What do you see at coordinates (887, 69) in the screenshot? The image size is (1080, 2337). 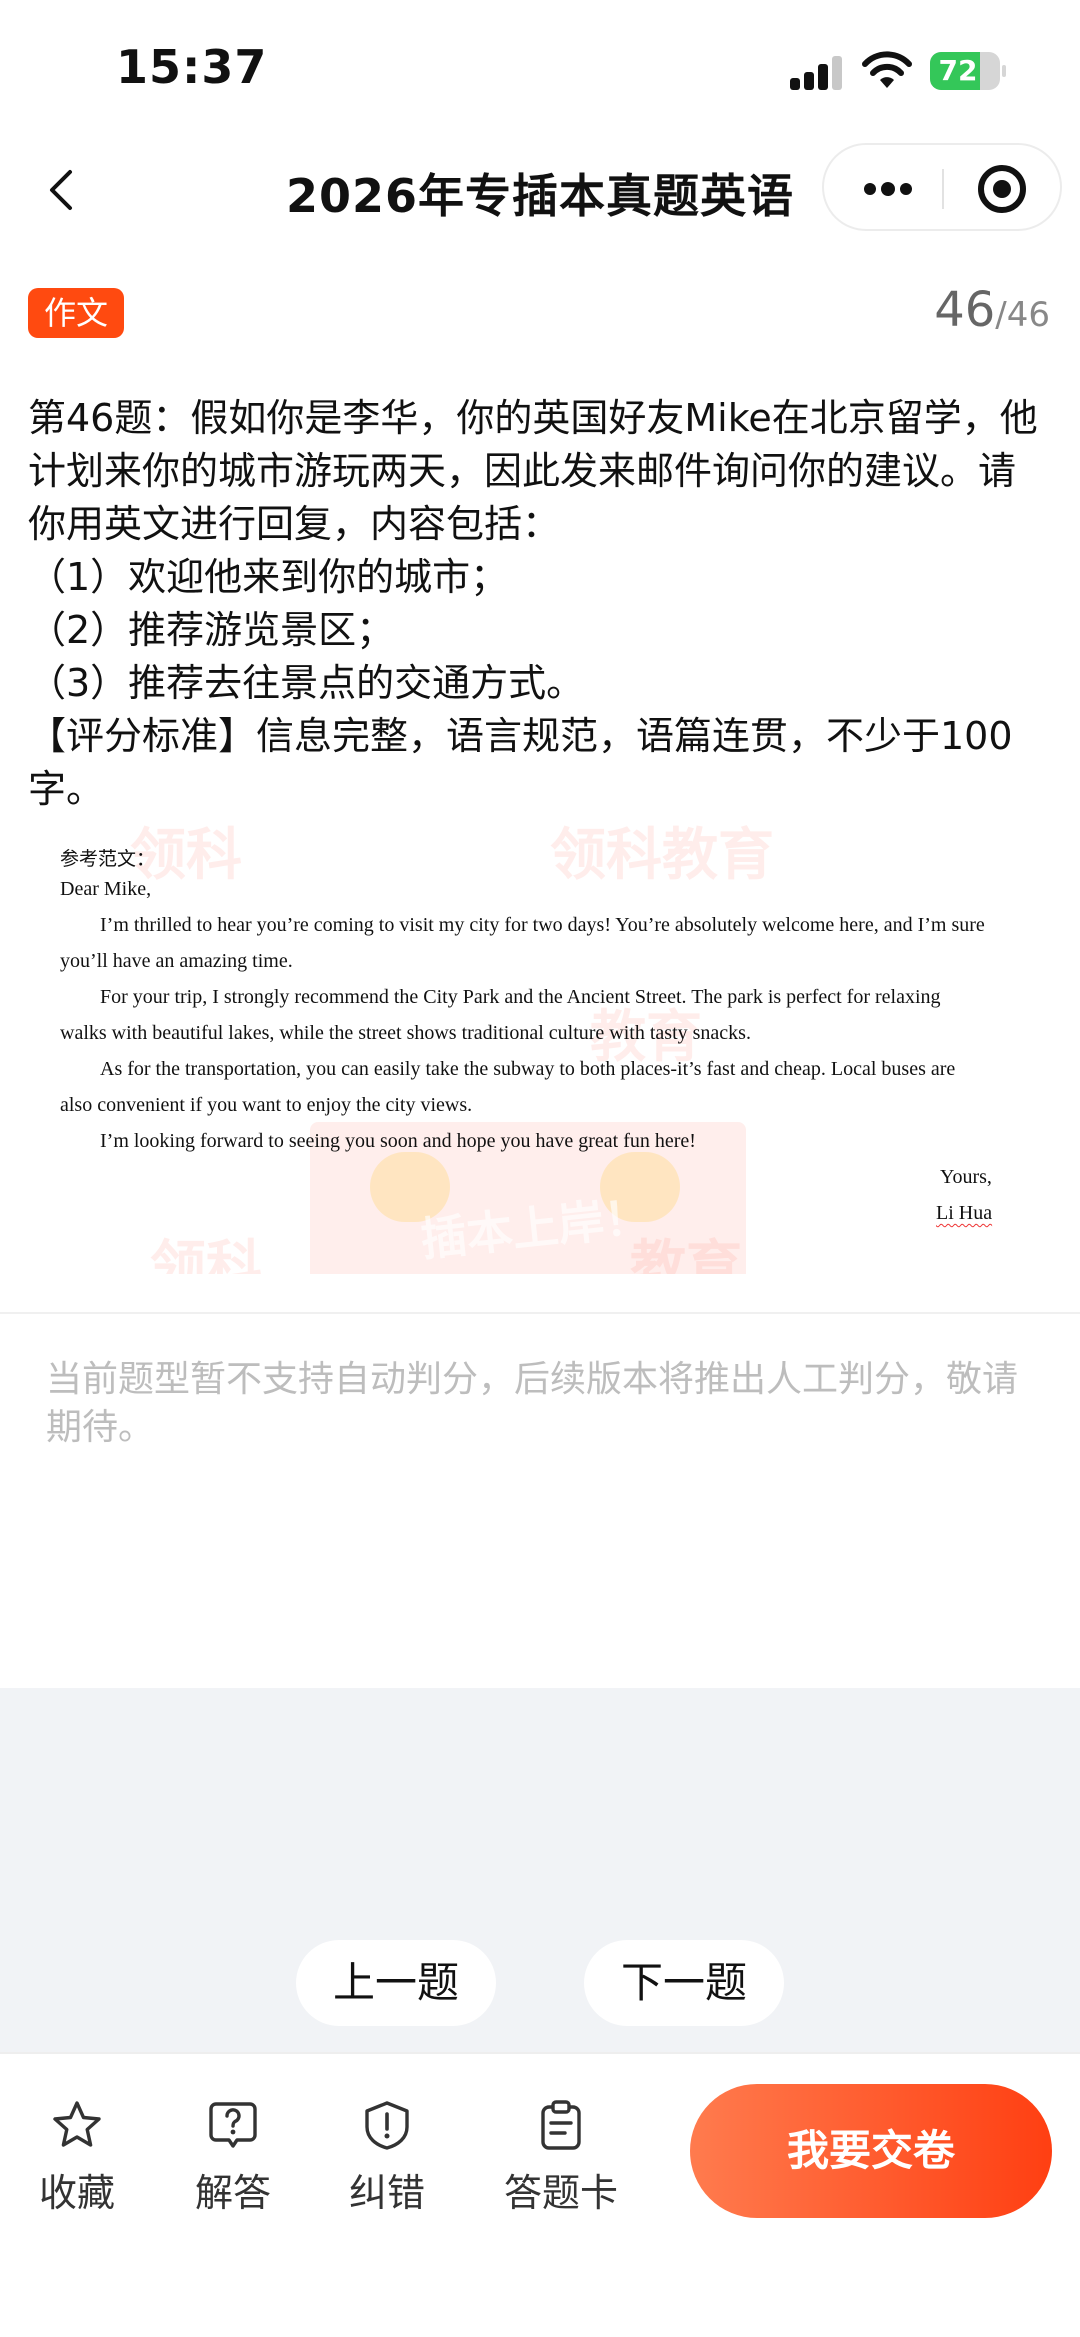 I see `wifi-icon` at bounding box center [887, 69].